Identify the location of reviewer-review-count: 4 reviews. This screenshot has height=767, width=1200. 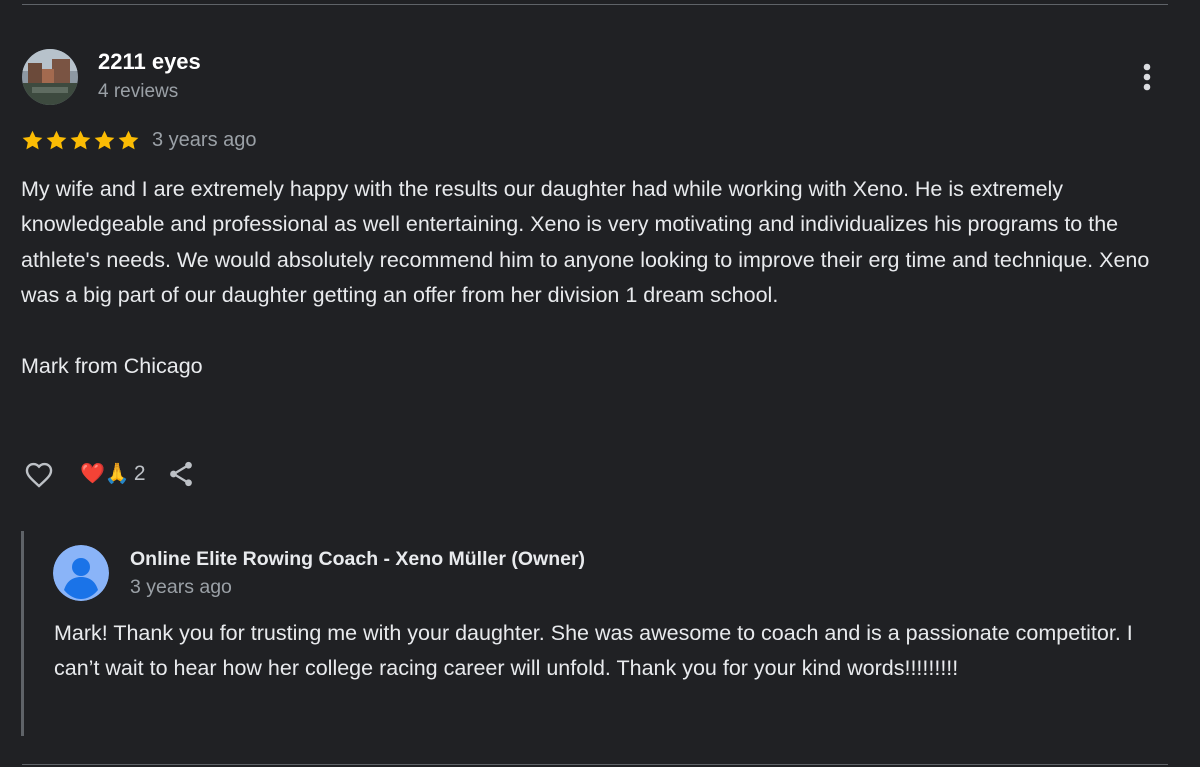
(138, 91).